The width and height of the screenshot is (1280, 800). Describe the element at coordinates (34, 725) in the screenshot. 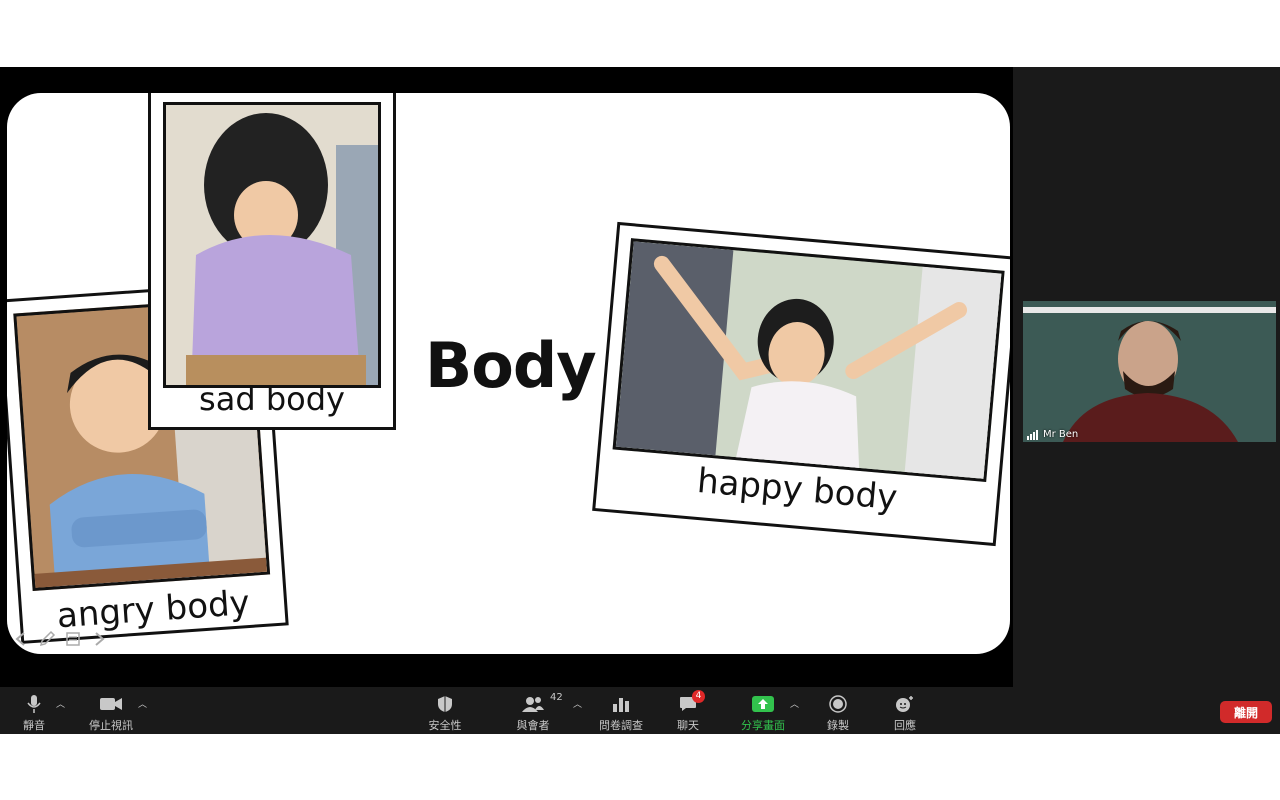

I see `mute-label: 靜音` at that location.